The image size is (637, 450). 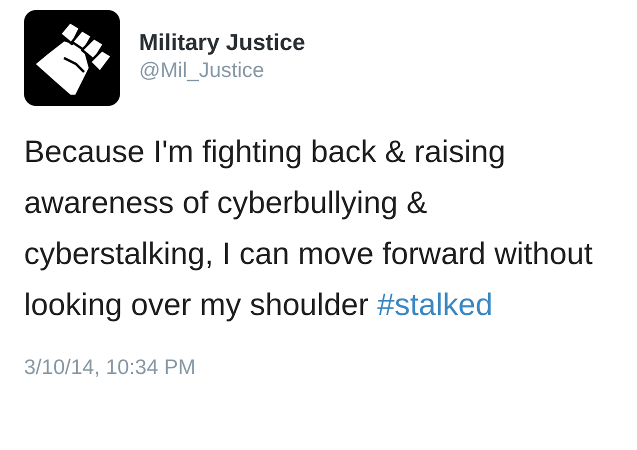 What do you see at coordinates (72, 58) in the screenshot?
I see `fist-icon` at bounding box center [72, 58].